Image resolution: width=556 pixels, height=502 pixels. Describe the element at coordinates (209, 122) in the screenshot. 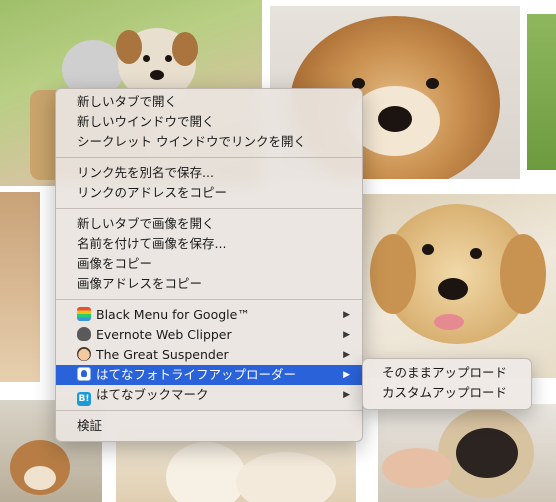

I see `menu-open-link-new-window: 新しいウインドウで開く` at that location.